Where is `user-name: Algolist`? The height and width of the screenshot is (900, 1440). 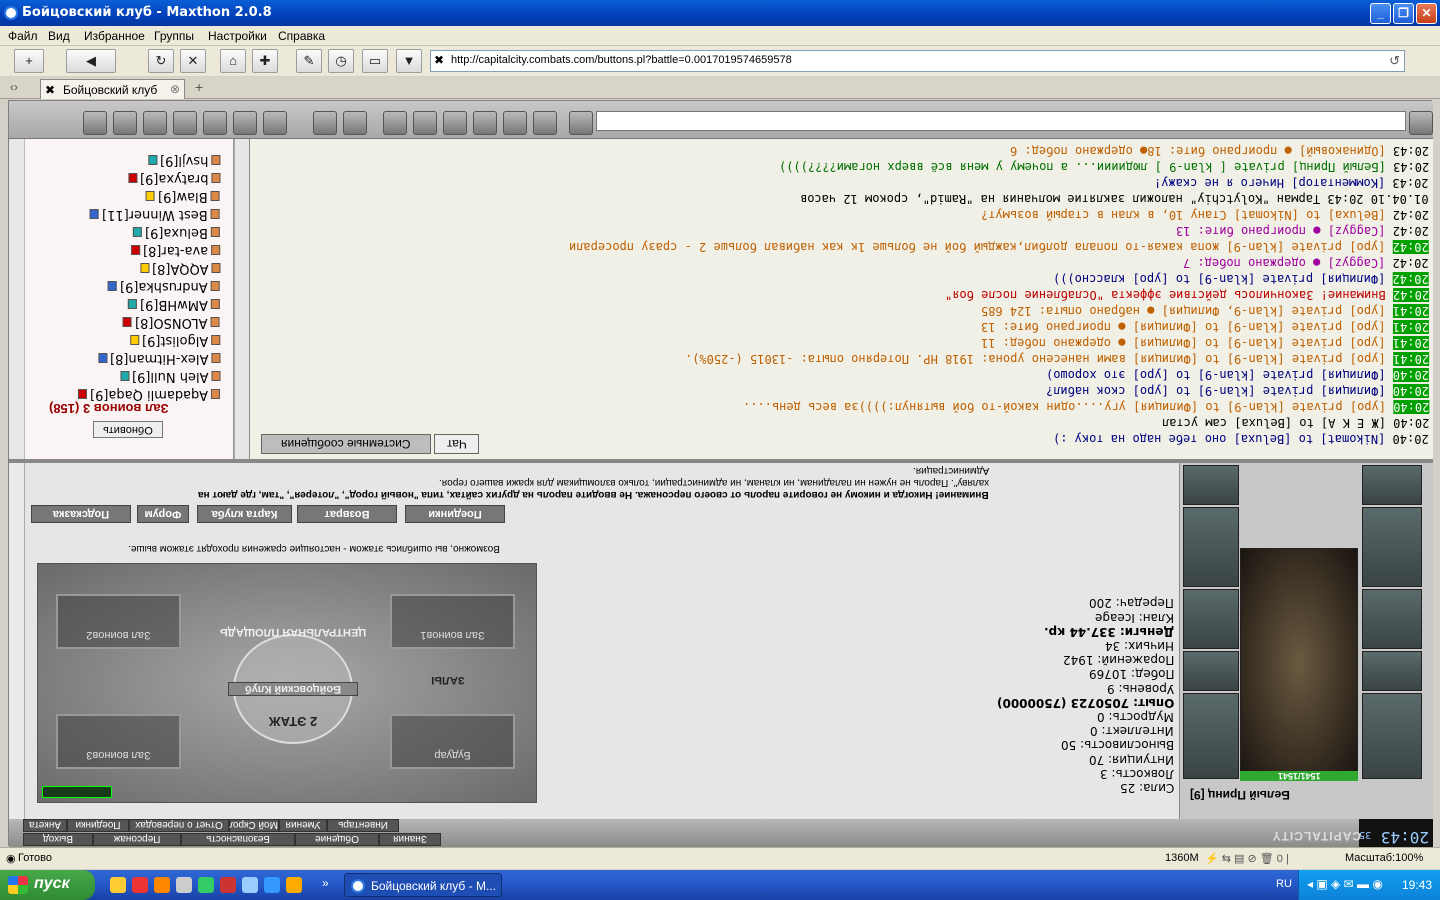
user-name: Algolist is located at coordinates (184, 340).